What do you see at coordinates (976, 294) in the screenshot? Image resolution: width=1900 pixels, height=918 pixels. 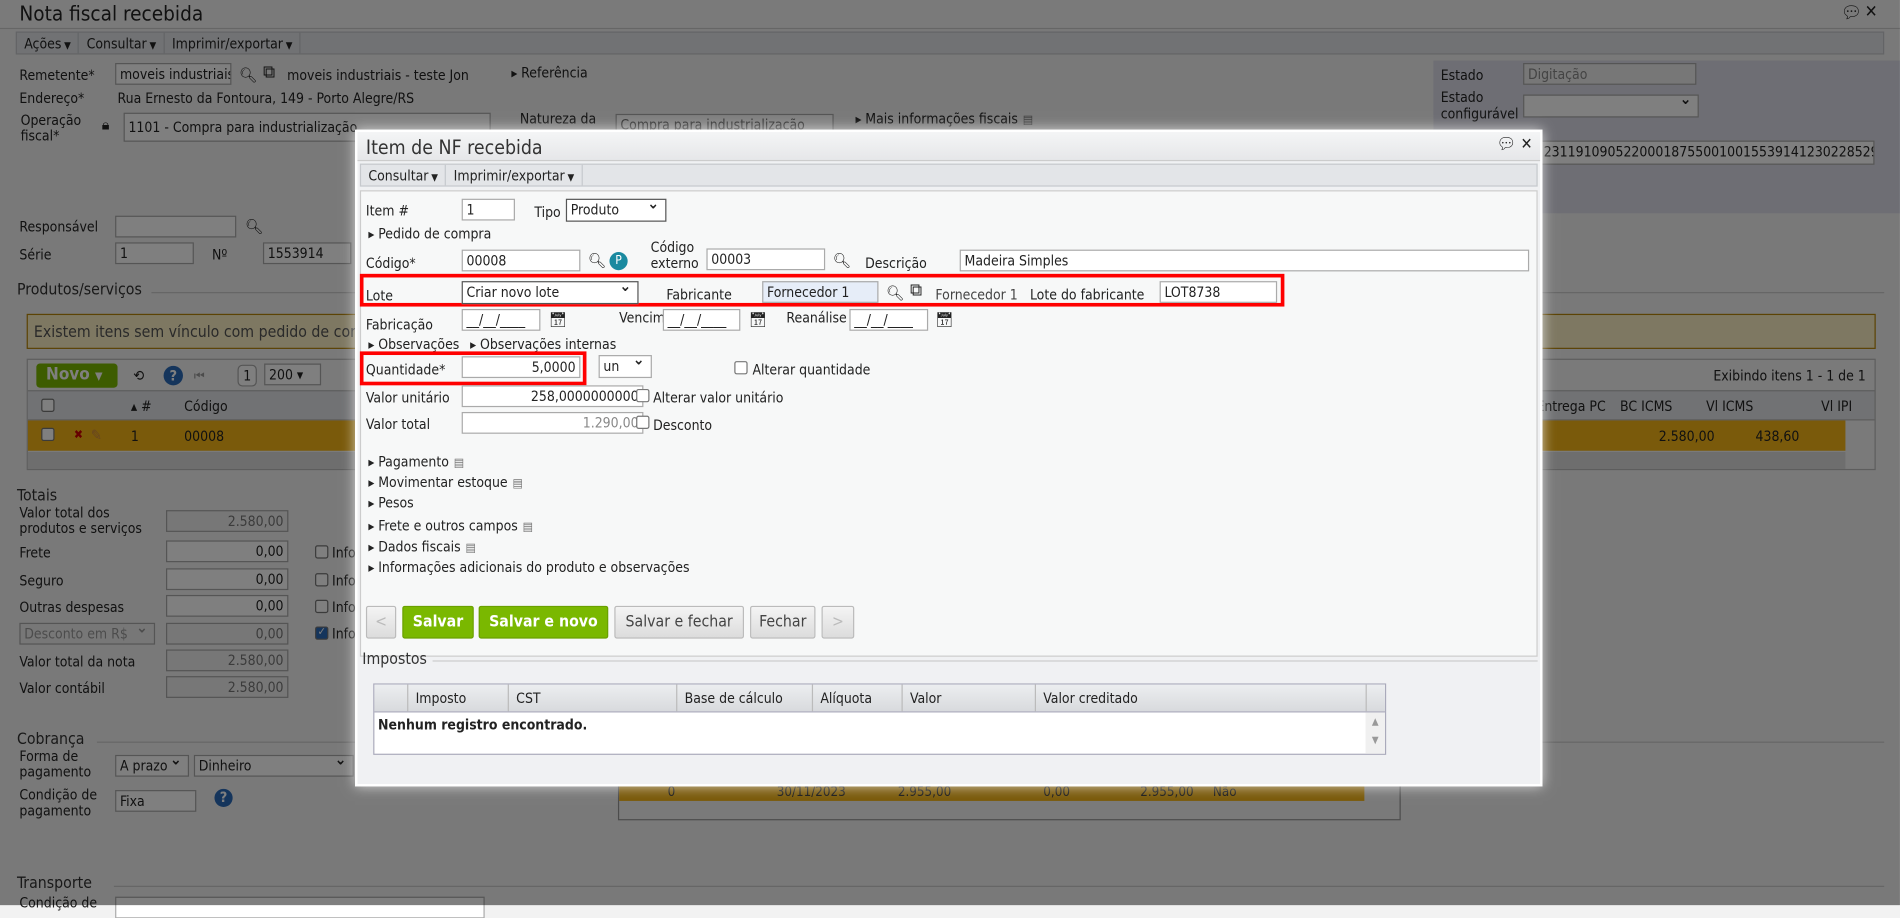 I see `fabricante-name: Fornecedor 1` at bounding box center [976, 294].